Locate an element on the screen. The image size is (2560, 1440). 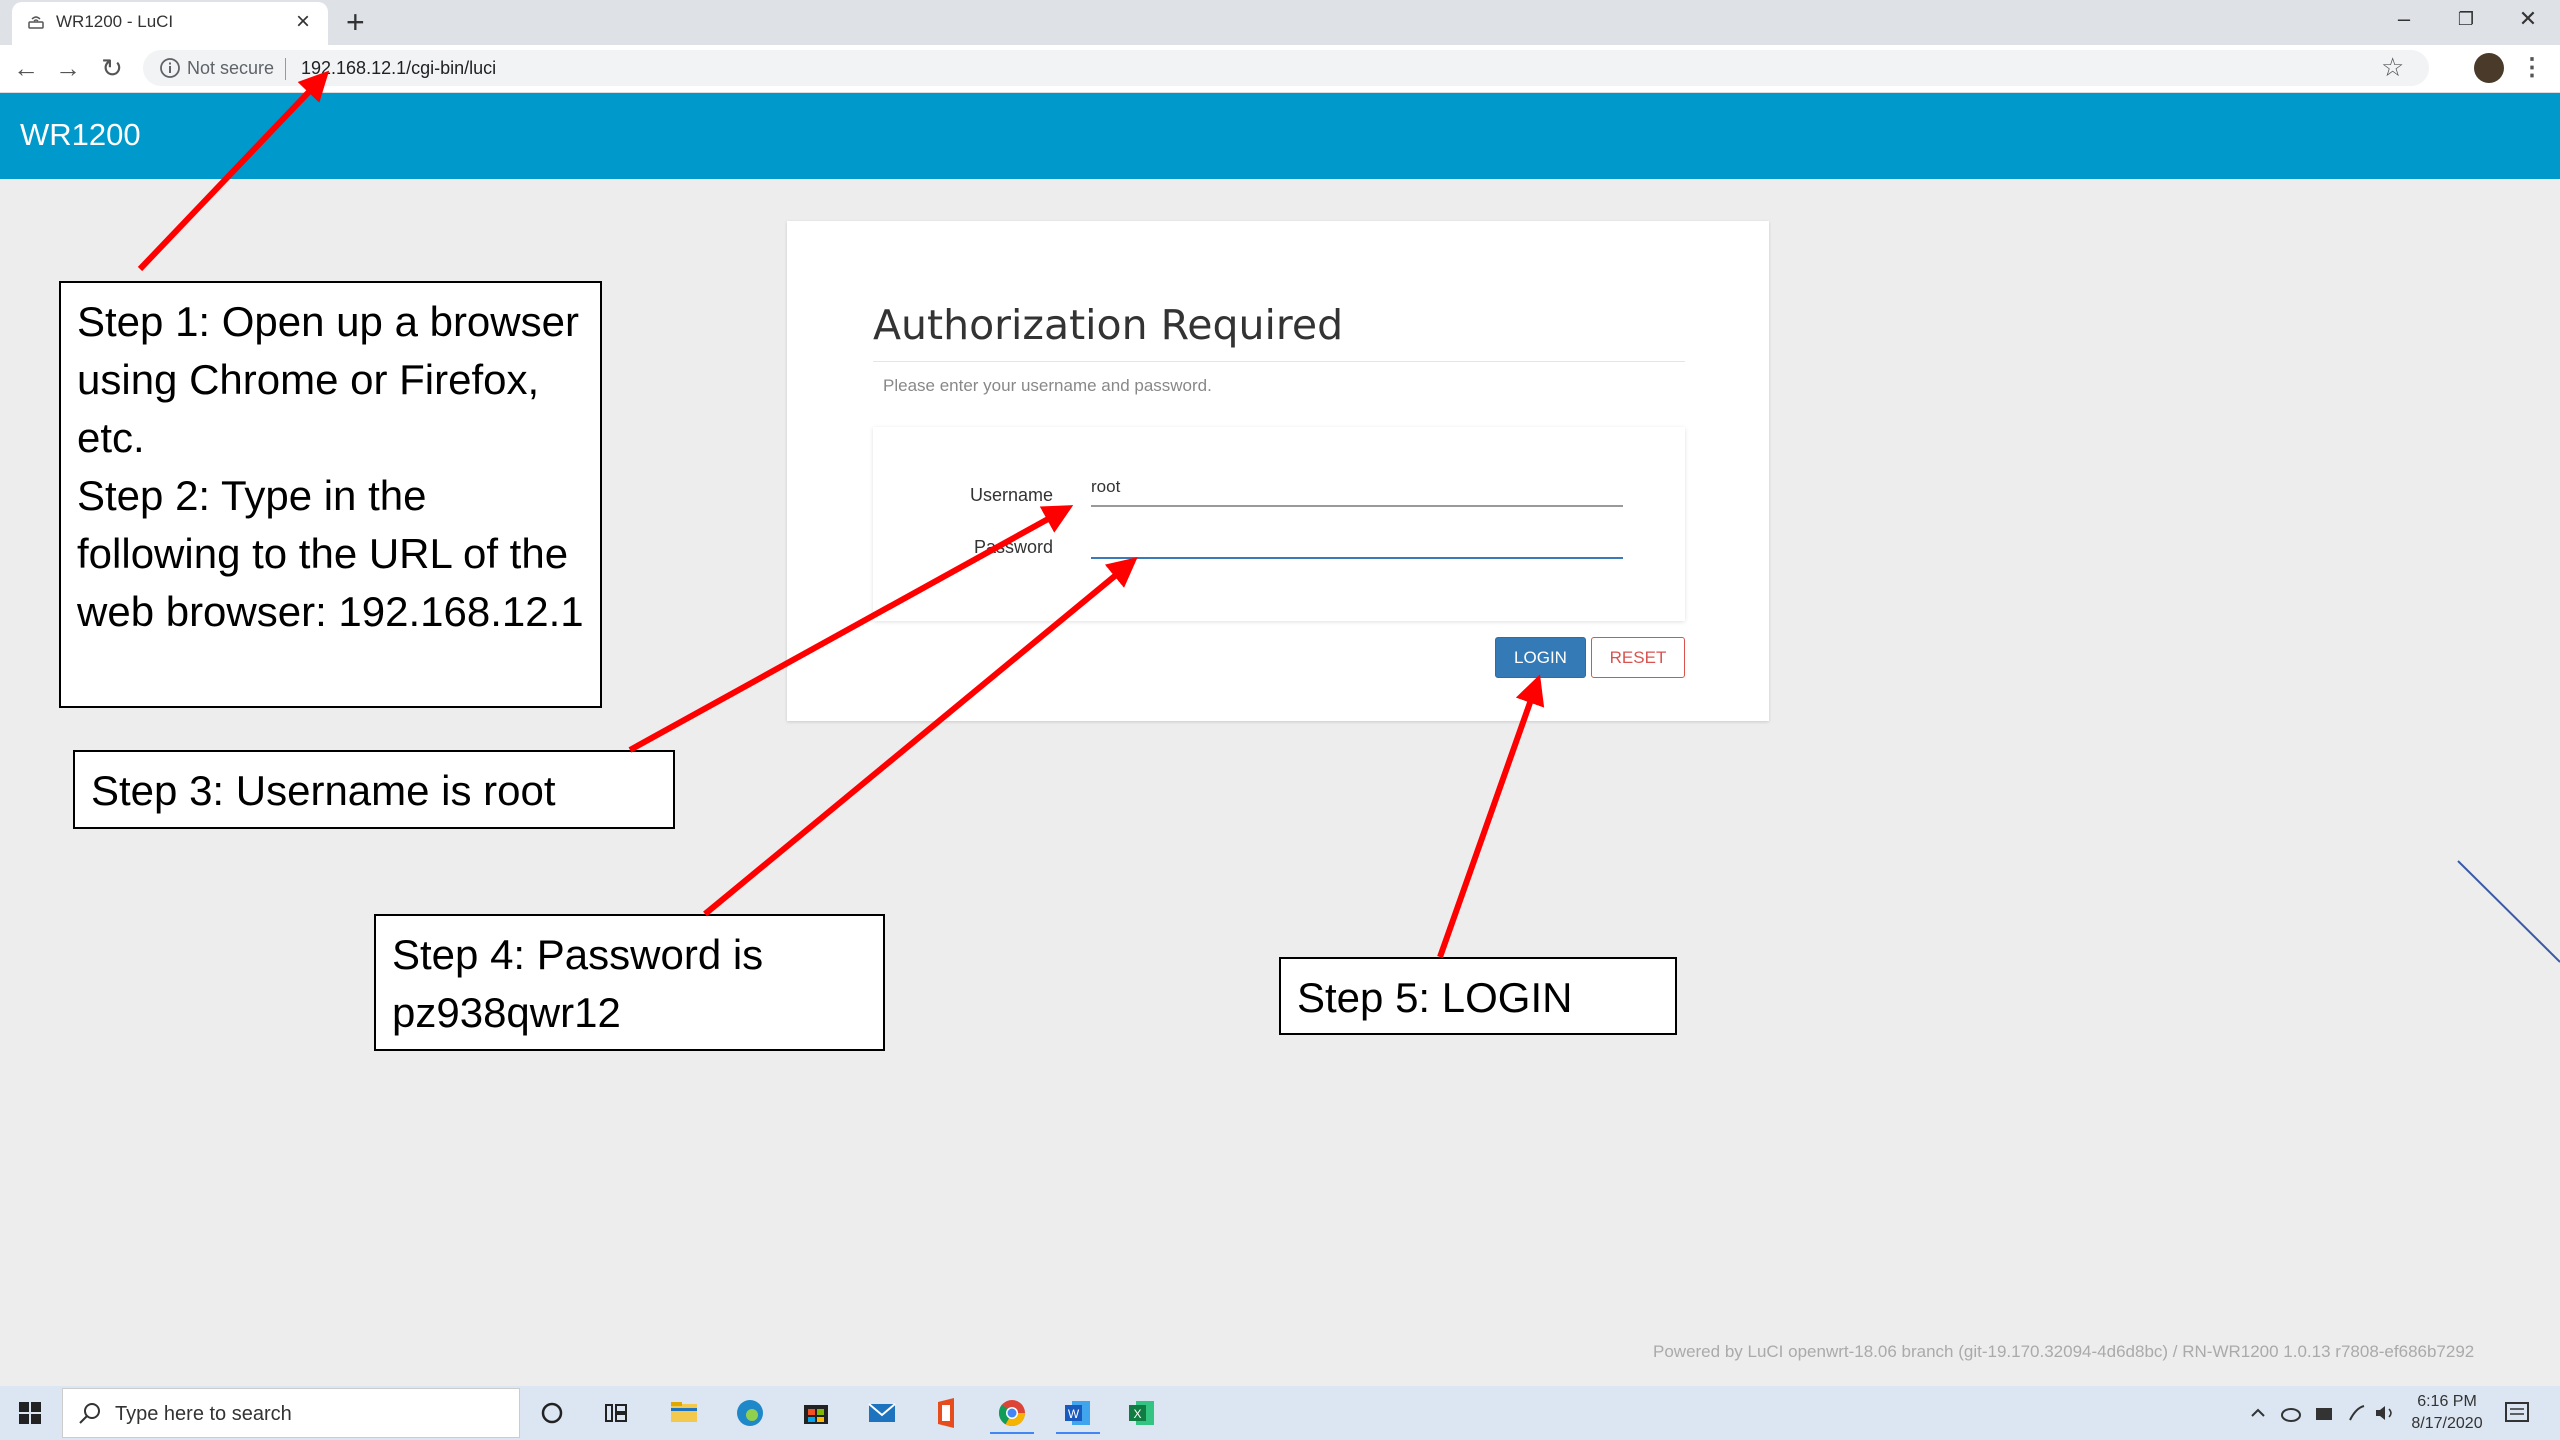
tab-strip: WR1200 - LuCI × + – ❐ ✕ is located at coordinates (1280, 22).